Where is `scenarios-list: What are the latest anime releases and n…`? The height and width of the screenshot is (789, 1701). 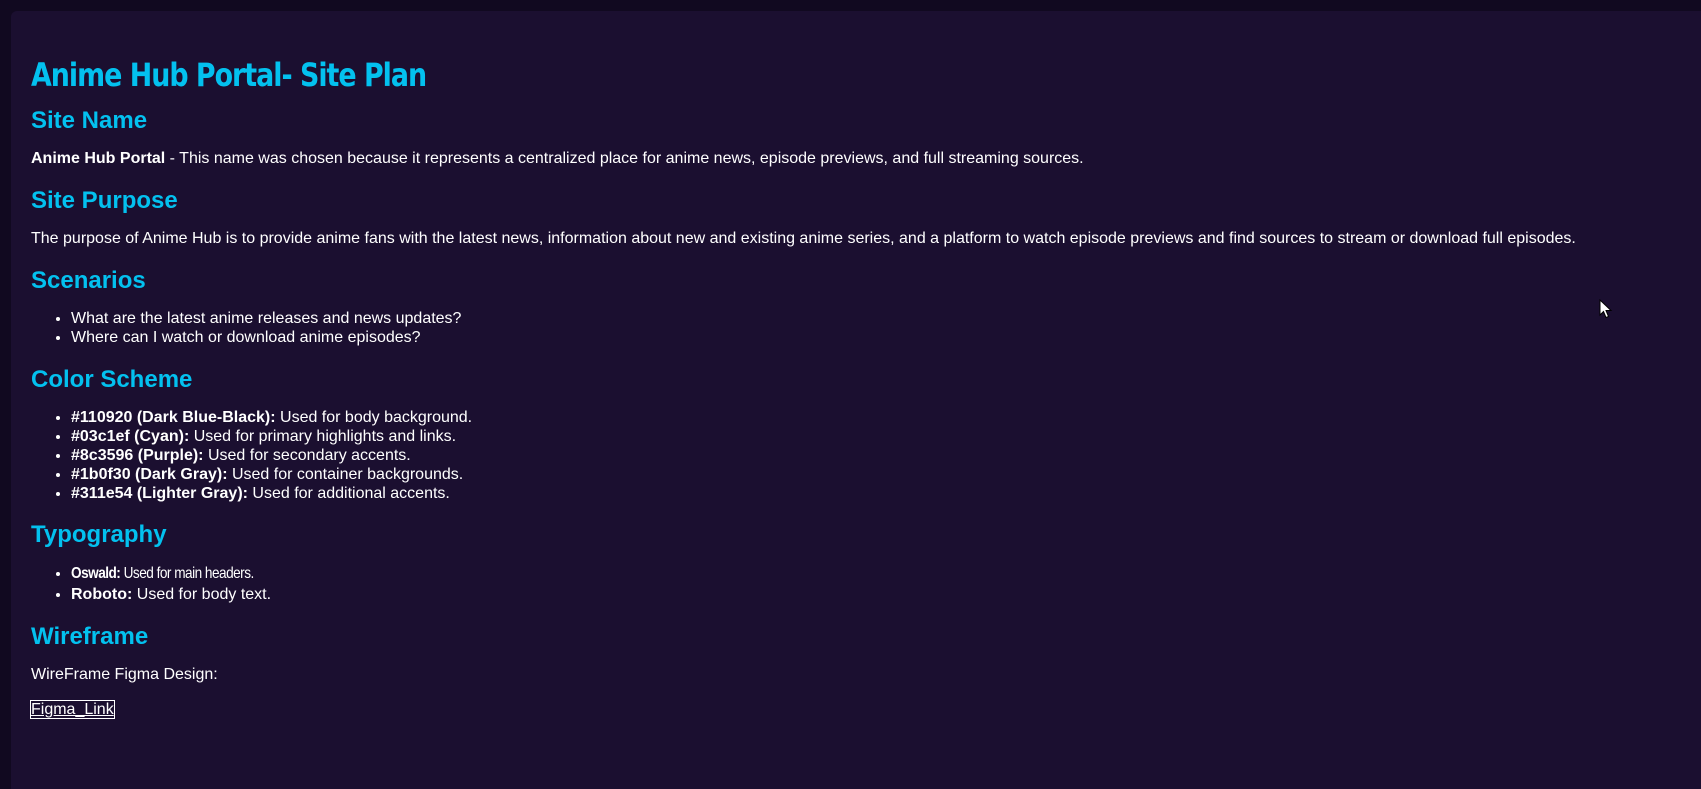
scenarios-list: What are the latest anime releases and n… is located at coordinates (866, 328).